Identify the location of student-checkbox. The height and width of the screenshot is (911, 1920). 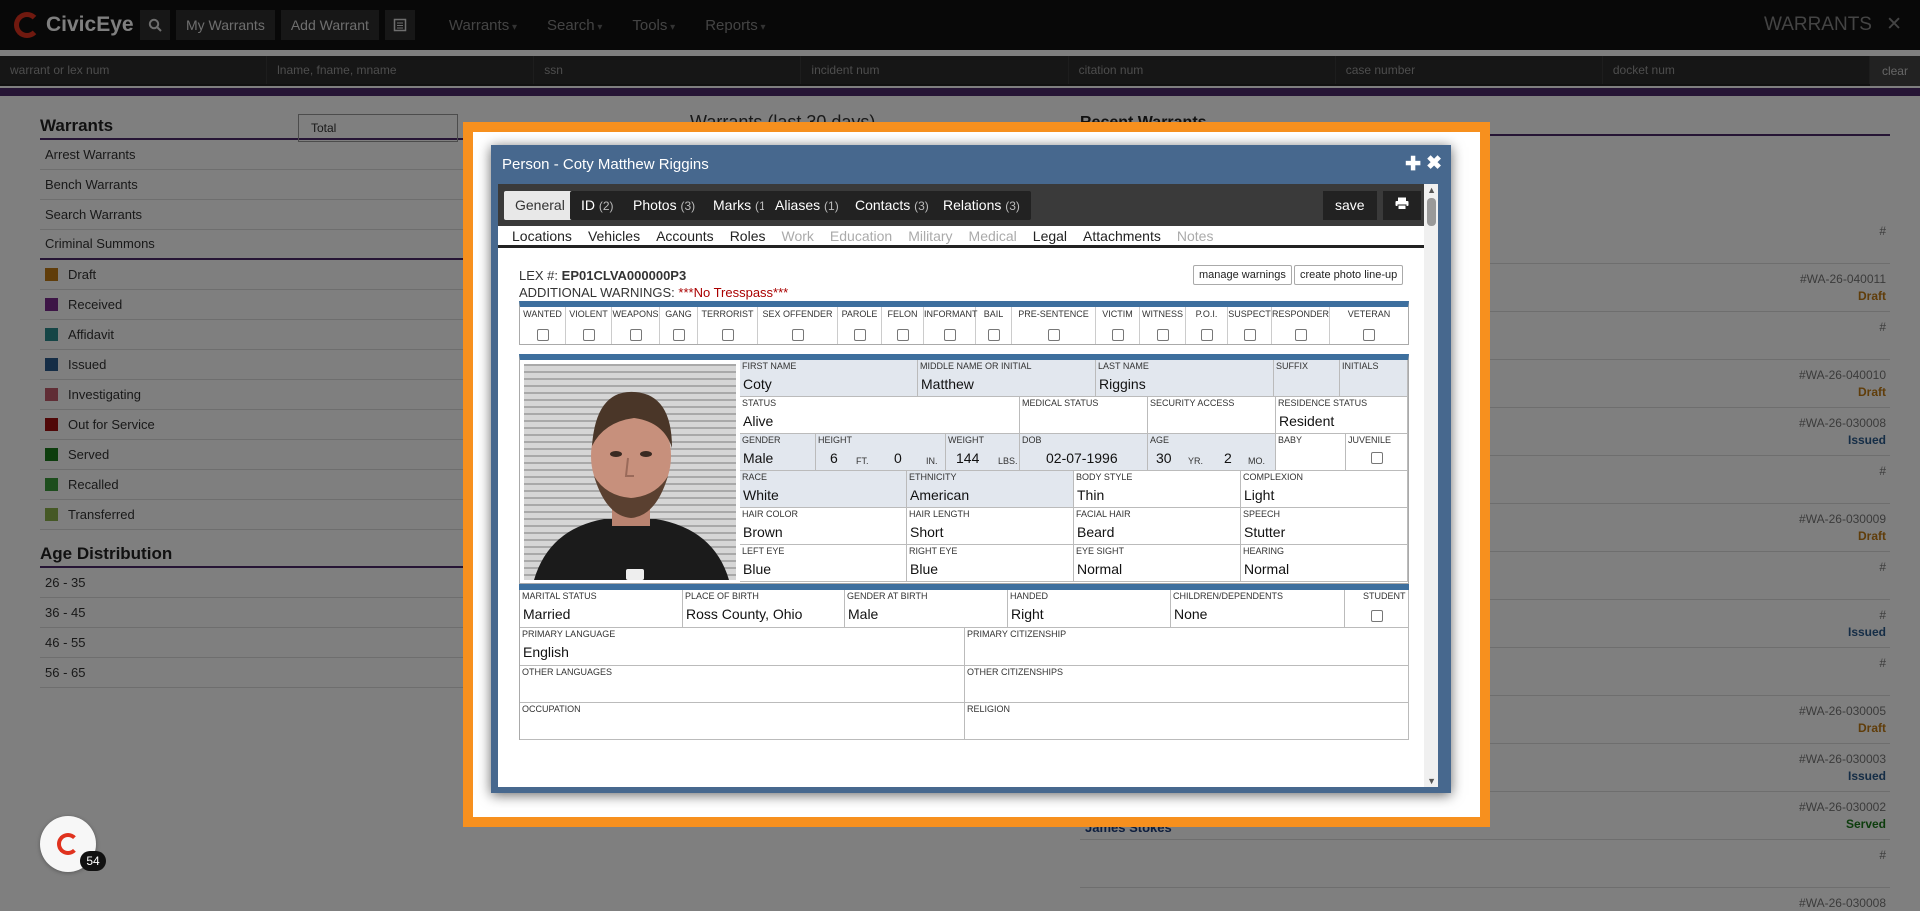
(1377, 616).